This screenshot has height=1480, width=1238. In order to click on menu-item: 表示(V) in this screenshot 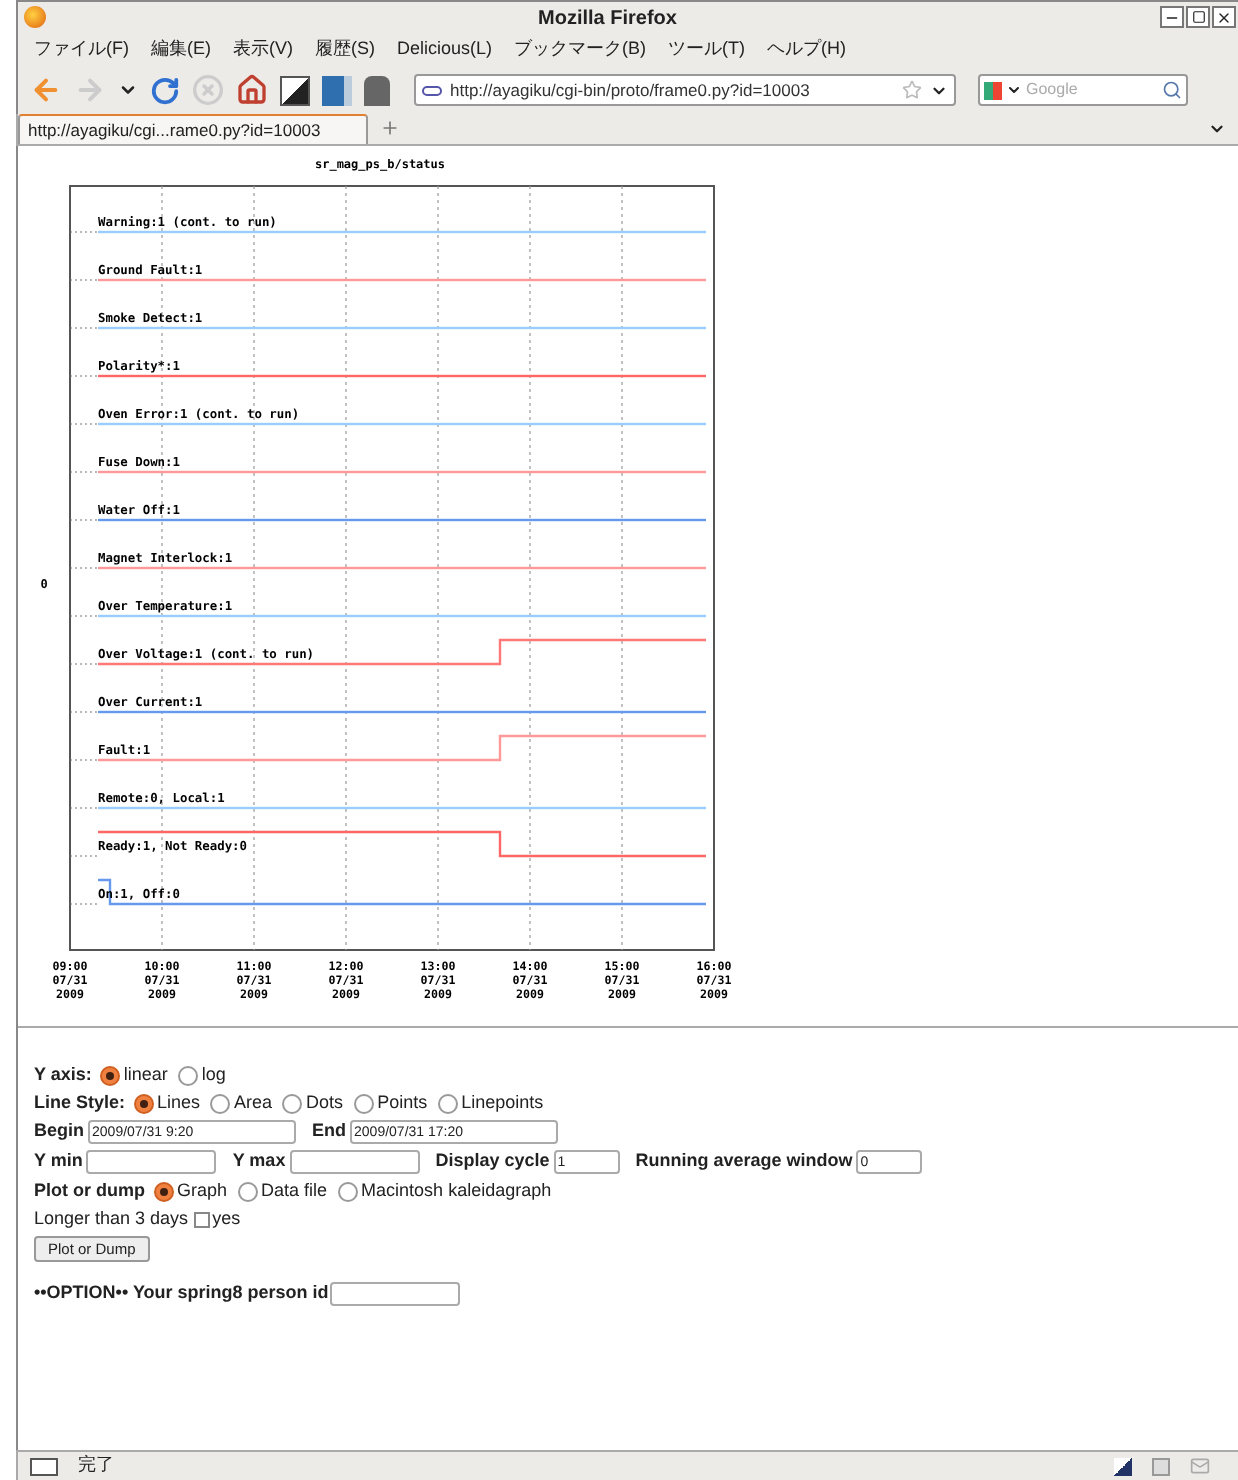, I will do `click(263, 49)`.